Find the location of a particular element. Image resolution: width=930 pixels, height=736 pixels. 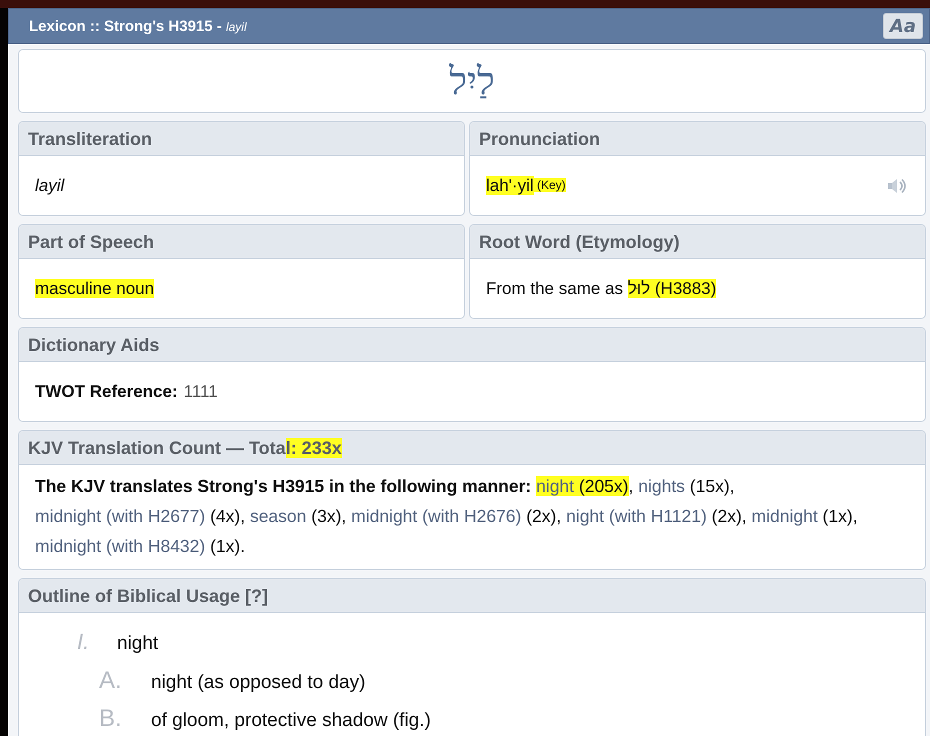

speaker-icon is located at coordinates (898, 186).